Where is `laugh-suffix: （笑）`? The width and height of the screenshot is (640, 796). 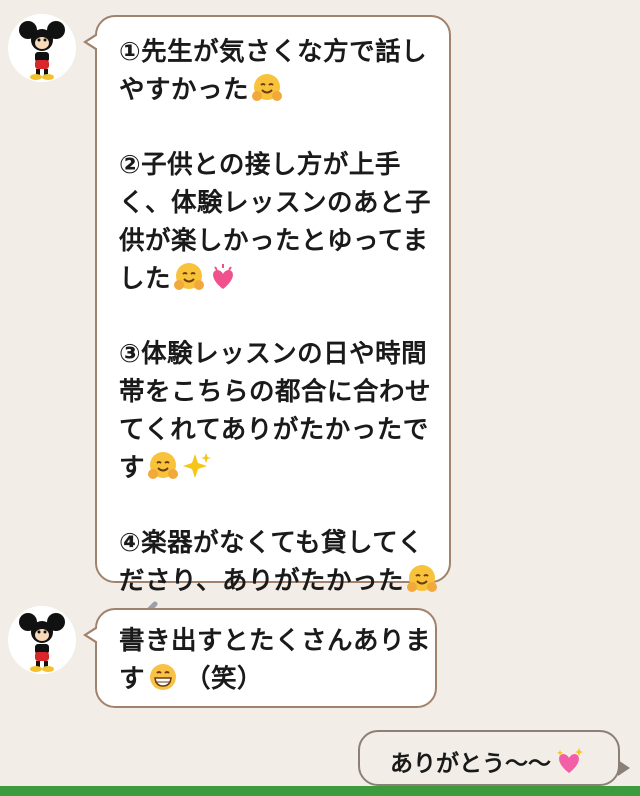 laugh-suffix: （笑） is located at coordinates (224, 679).